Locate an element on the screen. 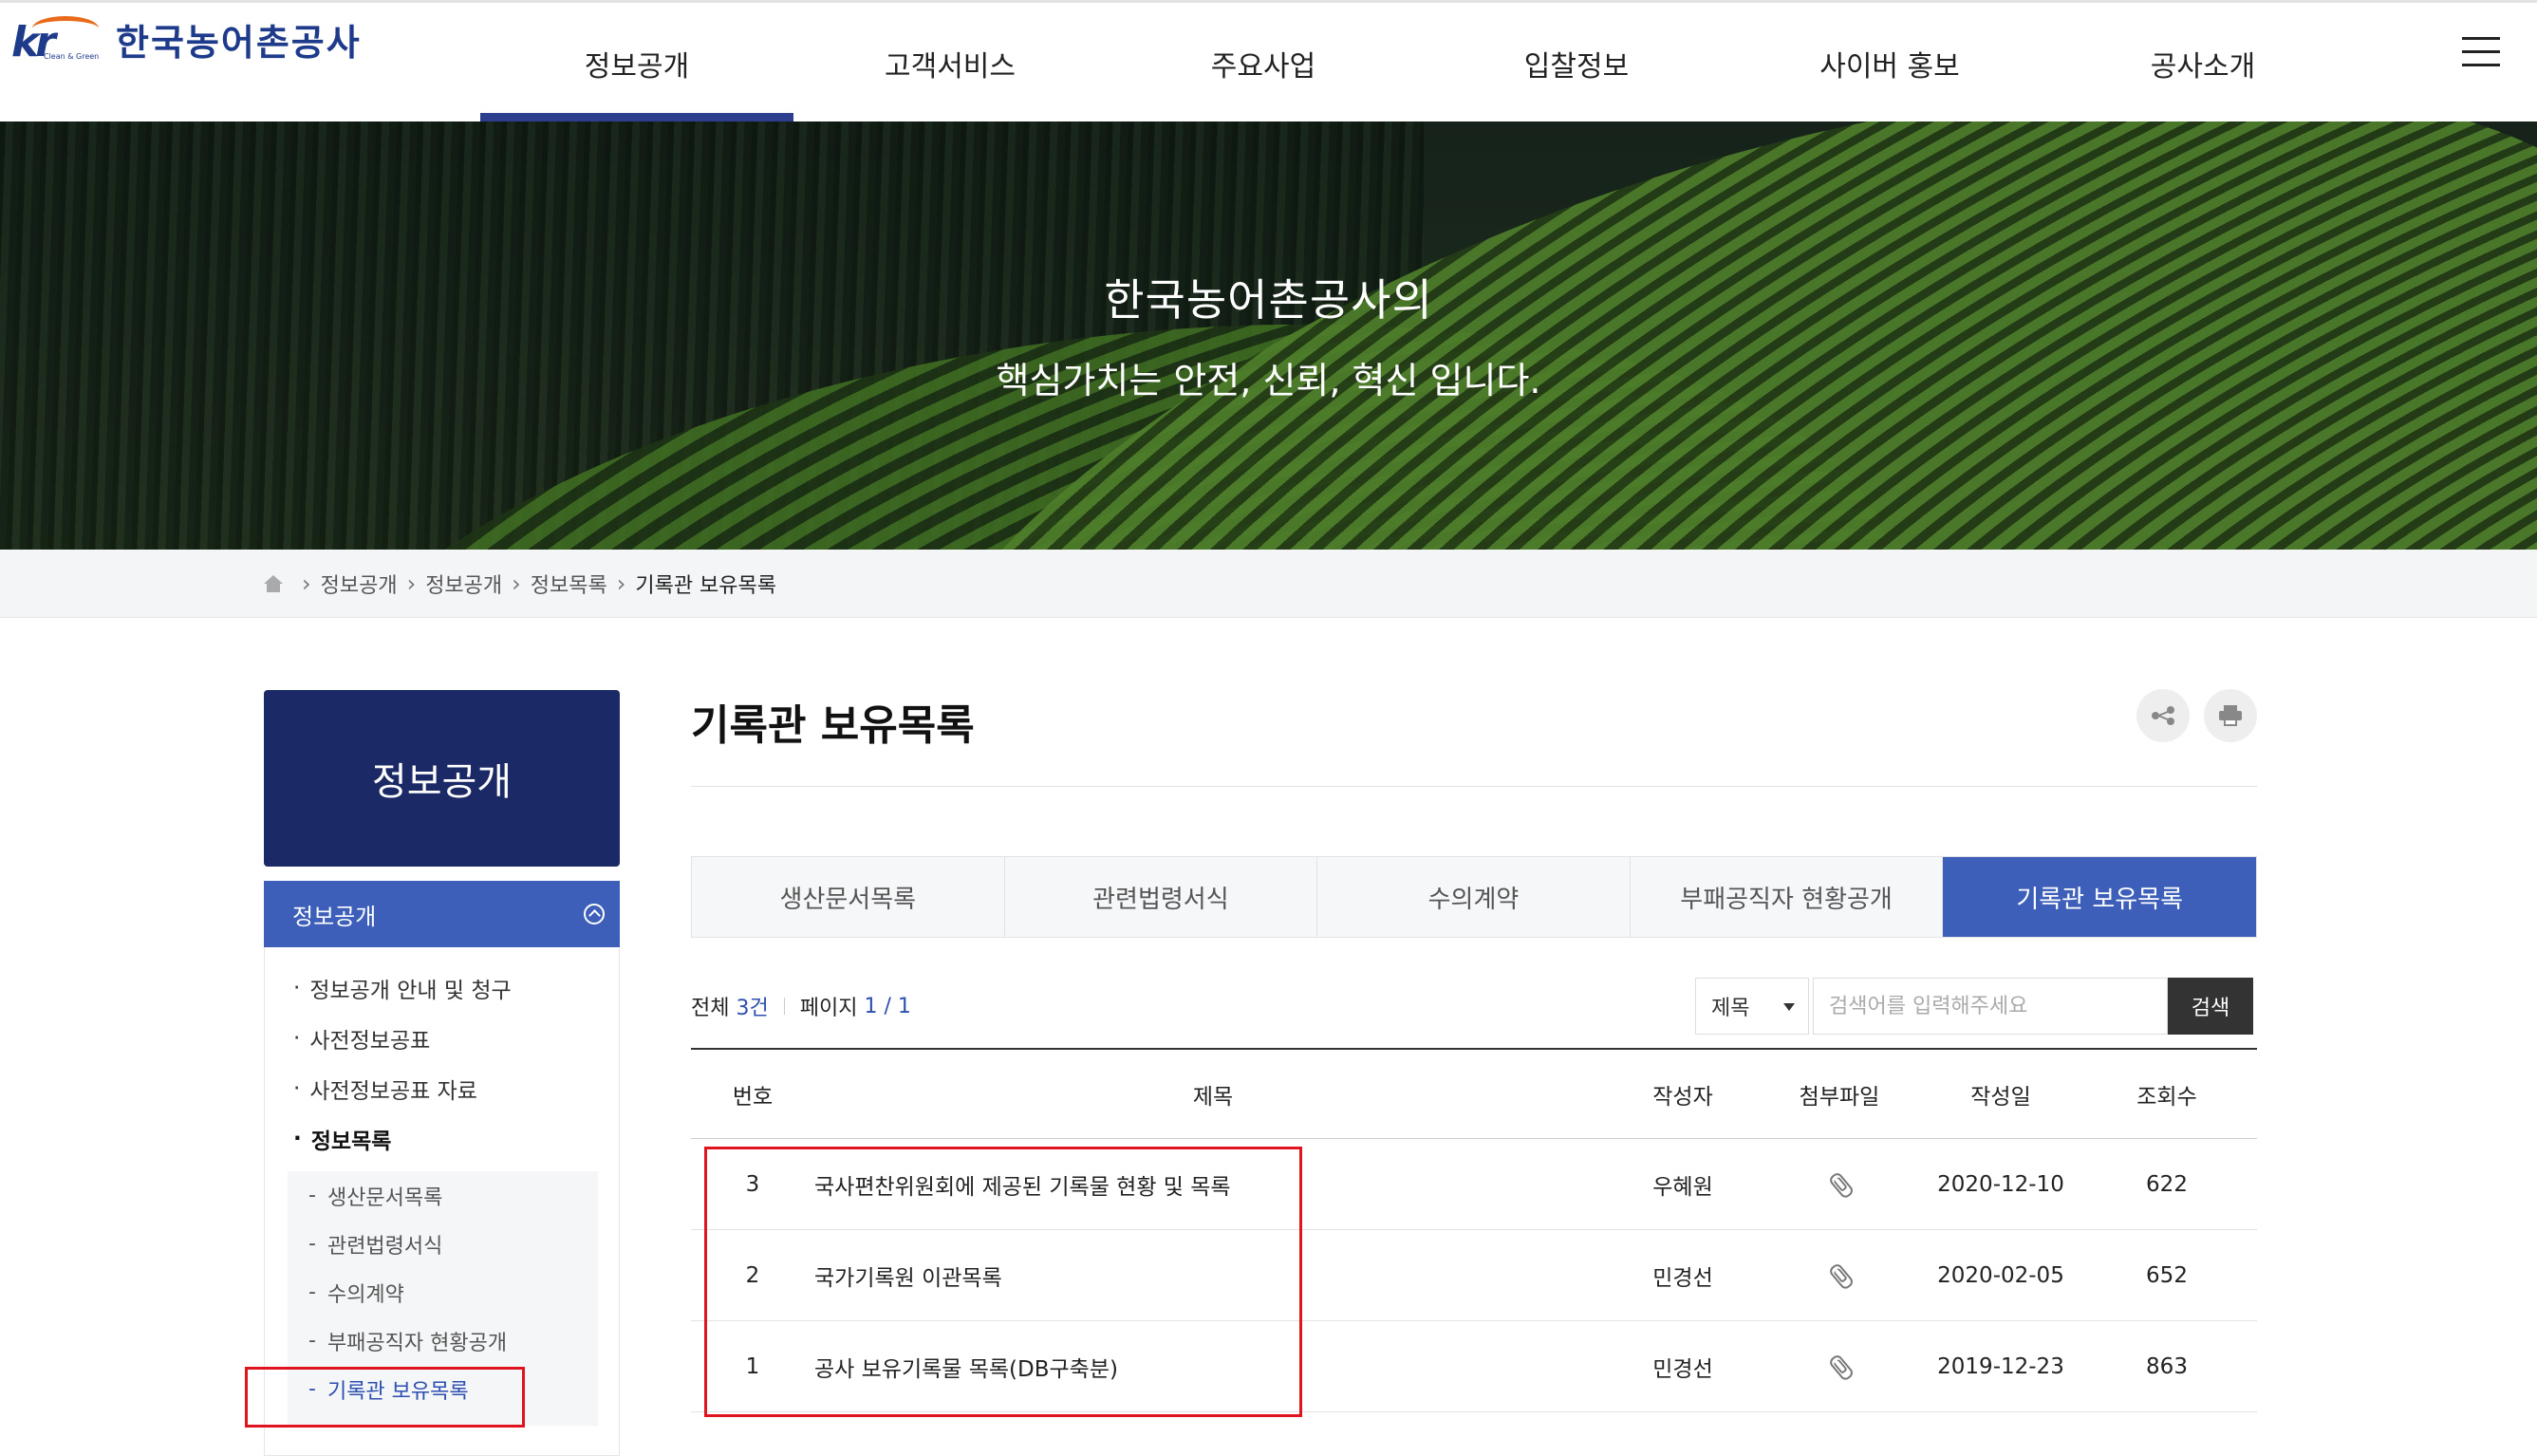  tab-corrupt-officials: 부패공직자 현황공개 is located at coordinates (1787, 897).